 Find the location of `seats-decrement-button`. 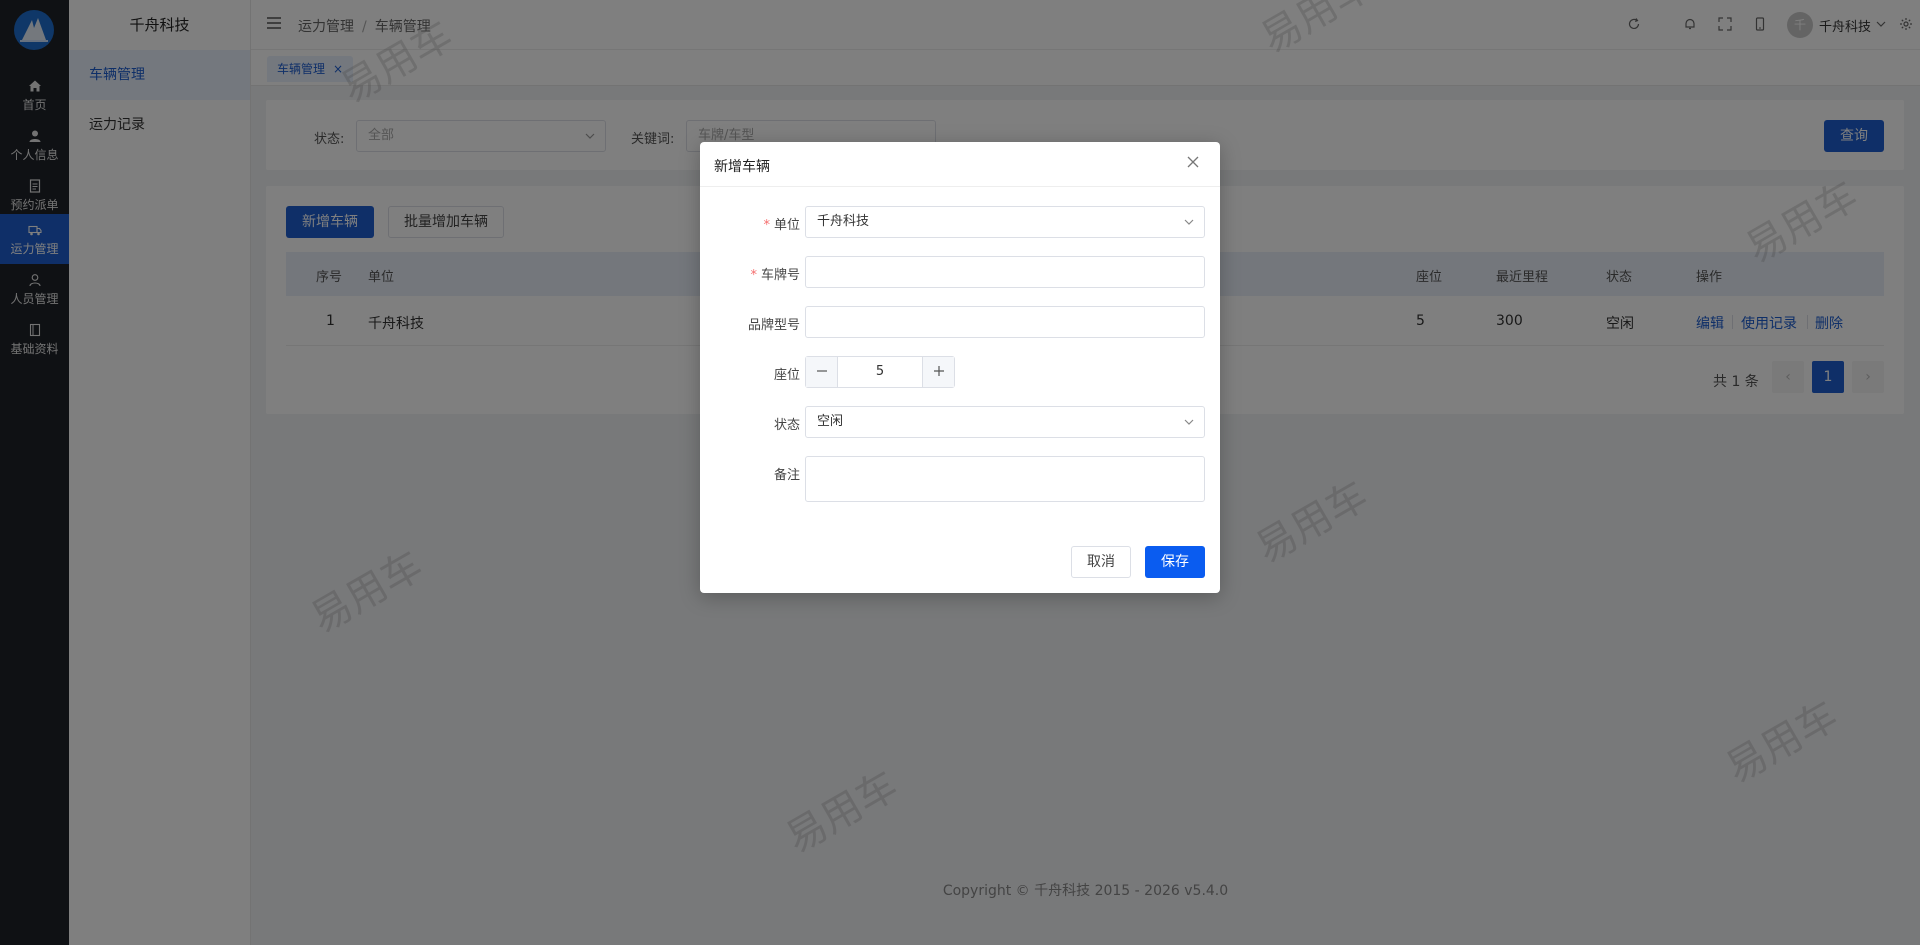

seats-decrement-button is located at coordinates (822, 372).